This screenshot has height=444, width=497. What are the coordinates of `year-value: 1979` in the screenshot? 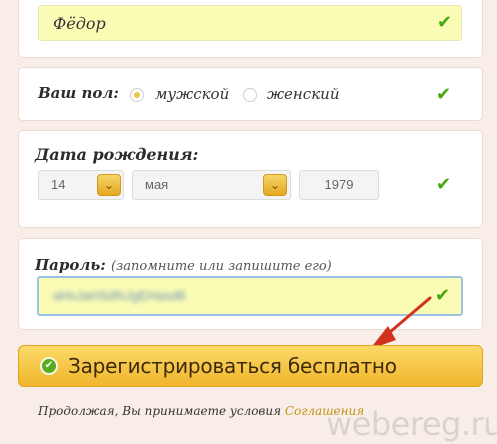 It's located at (339, 184).